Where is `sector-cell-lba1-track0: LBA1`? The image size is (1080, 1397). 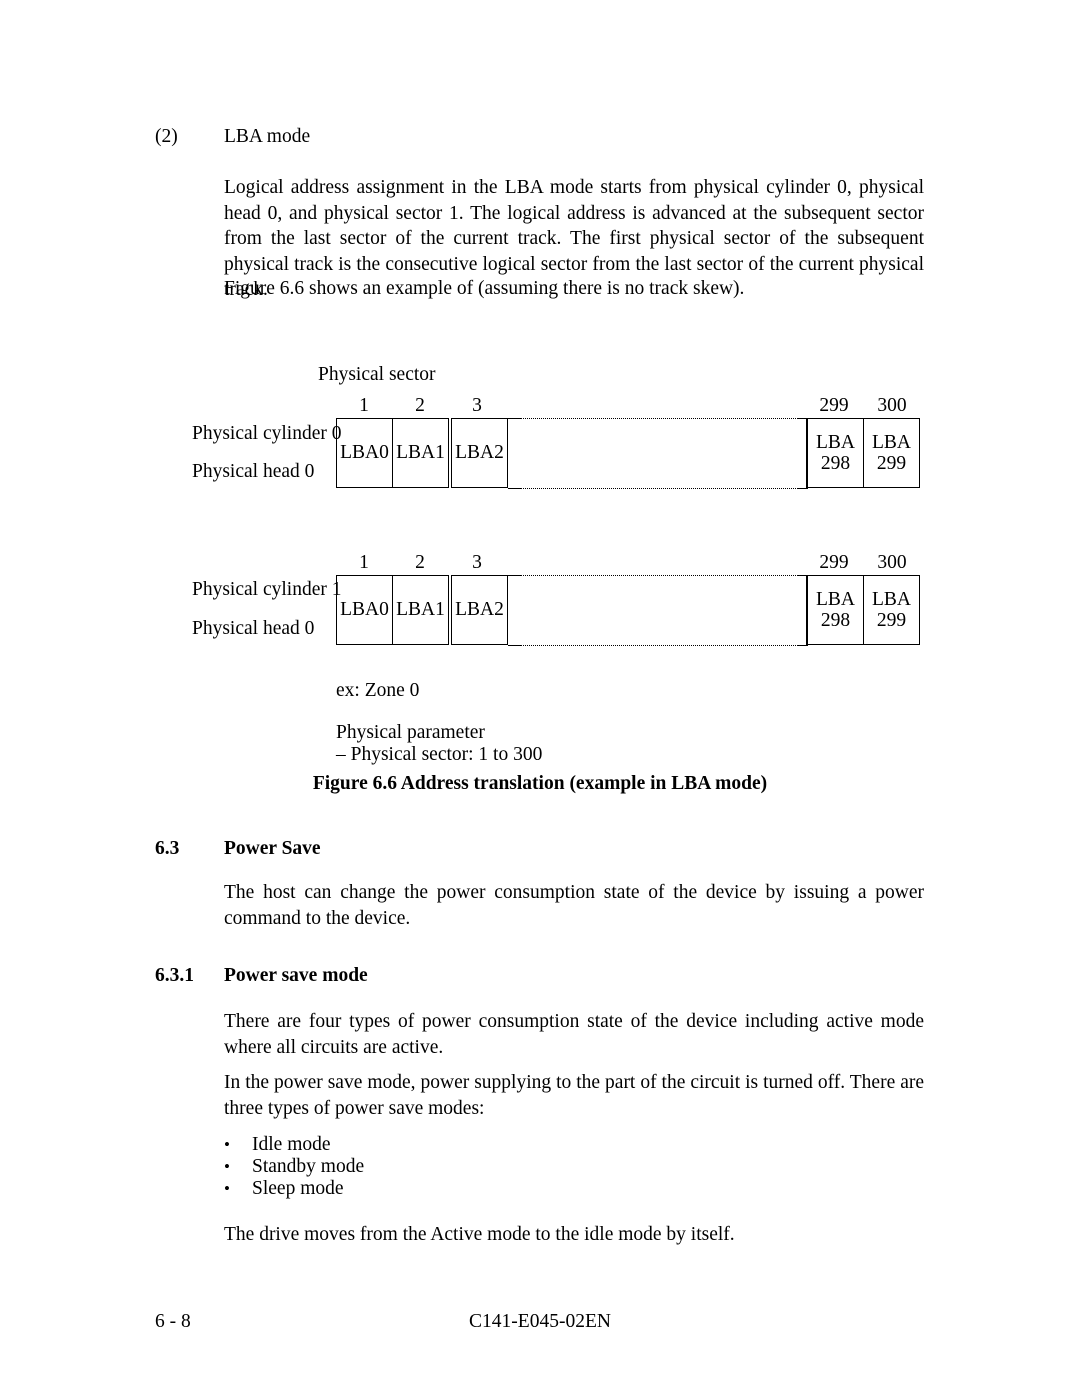
sector-cell-lba1-track0: LBA1 is located at coordinates (420, 453).